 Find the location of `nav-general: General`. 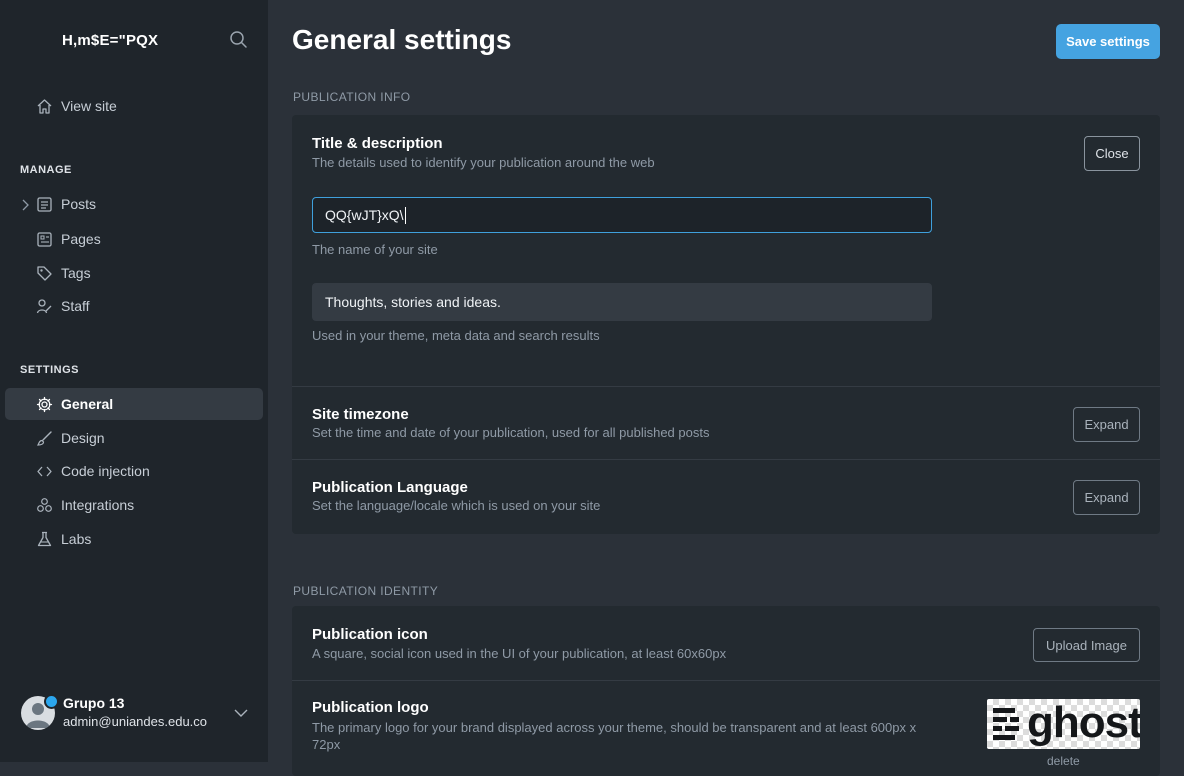

nav-general: General is located at coordinates (134, 404).